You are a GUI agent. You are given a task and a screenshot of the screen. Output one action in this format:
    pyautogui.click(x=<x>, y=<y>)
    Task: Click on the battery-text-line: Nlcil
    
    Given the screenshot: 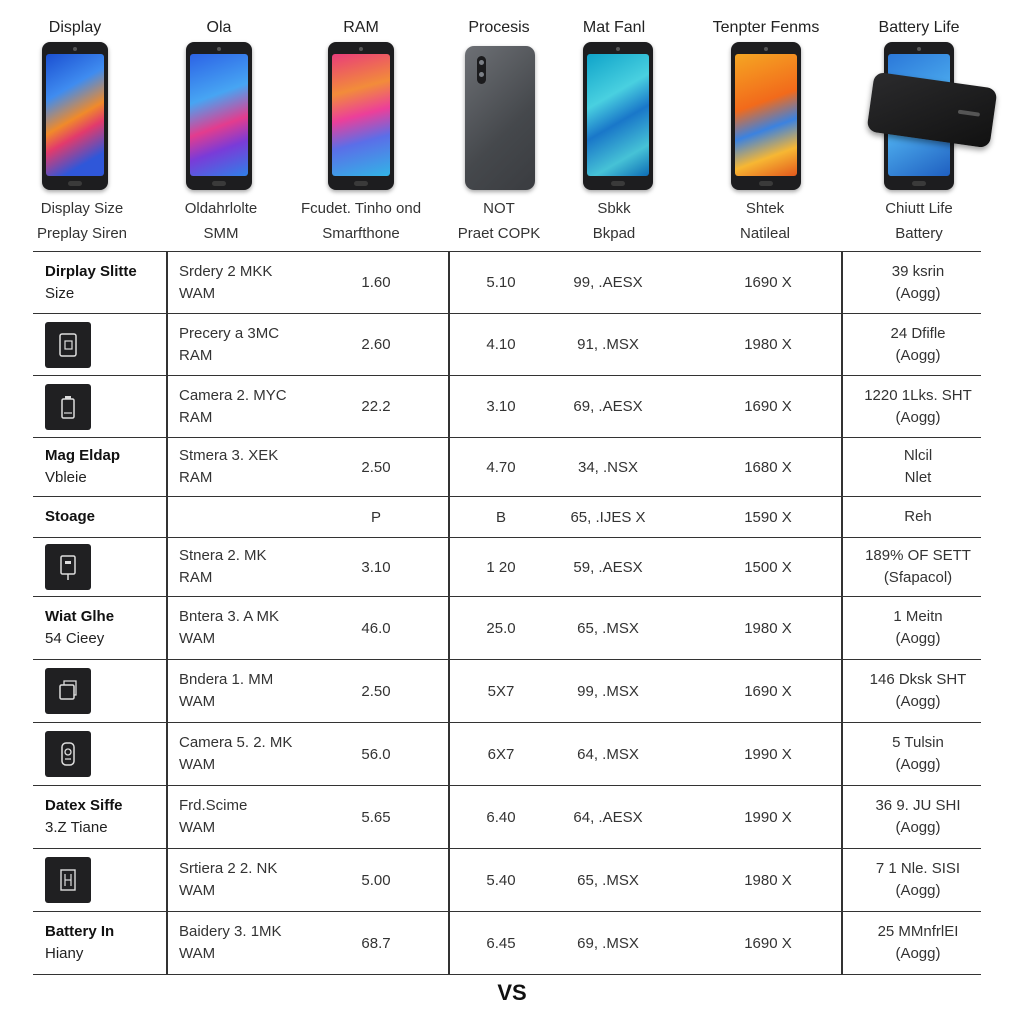 What is the action you would take?
    pyautogui.click(x=918, y=455)
    